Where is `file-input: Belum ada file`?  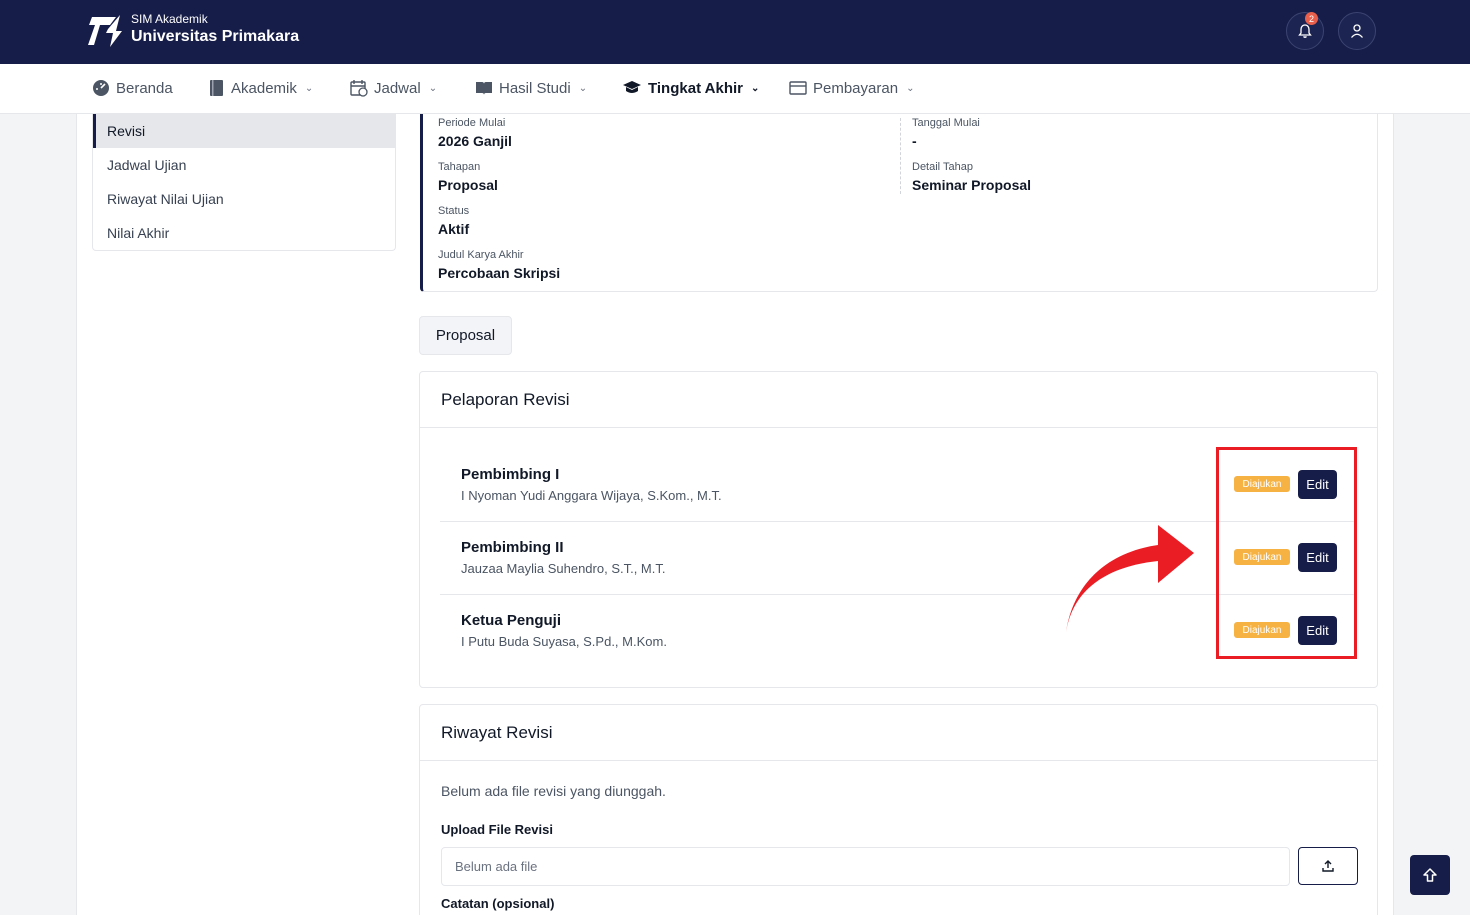
file-input: Belum ada file is located at coordinates (865, 866).